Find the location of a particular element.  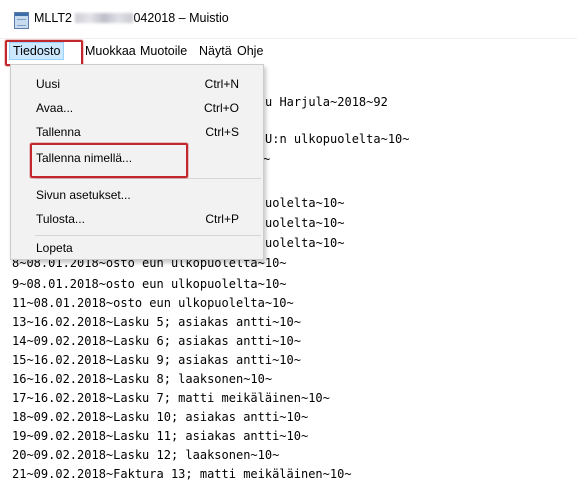

menu-item-tallenna: Tallenna Ctrl+S is located at coordinates (137, 132).